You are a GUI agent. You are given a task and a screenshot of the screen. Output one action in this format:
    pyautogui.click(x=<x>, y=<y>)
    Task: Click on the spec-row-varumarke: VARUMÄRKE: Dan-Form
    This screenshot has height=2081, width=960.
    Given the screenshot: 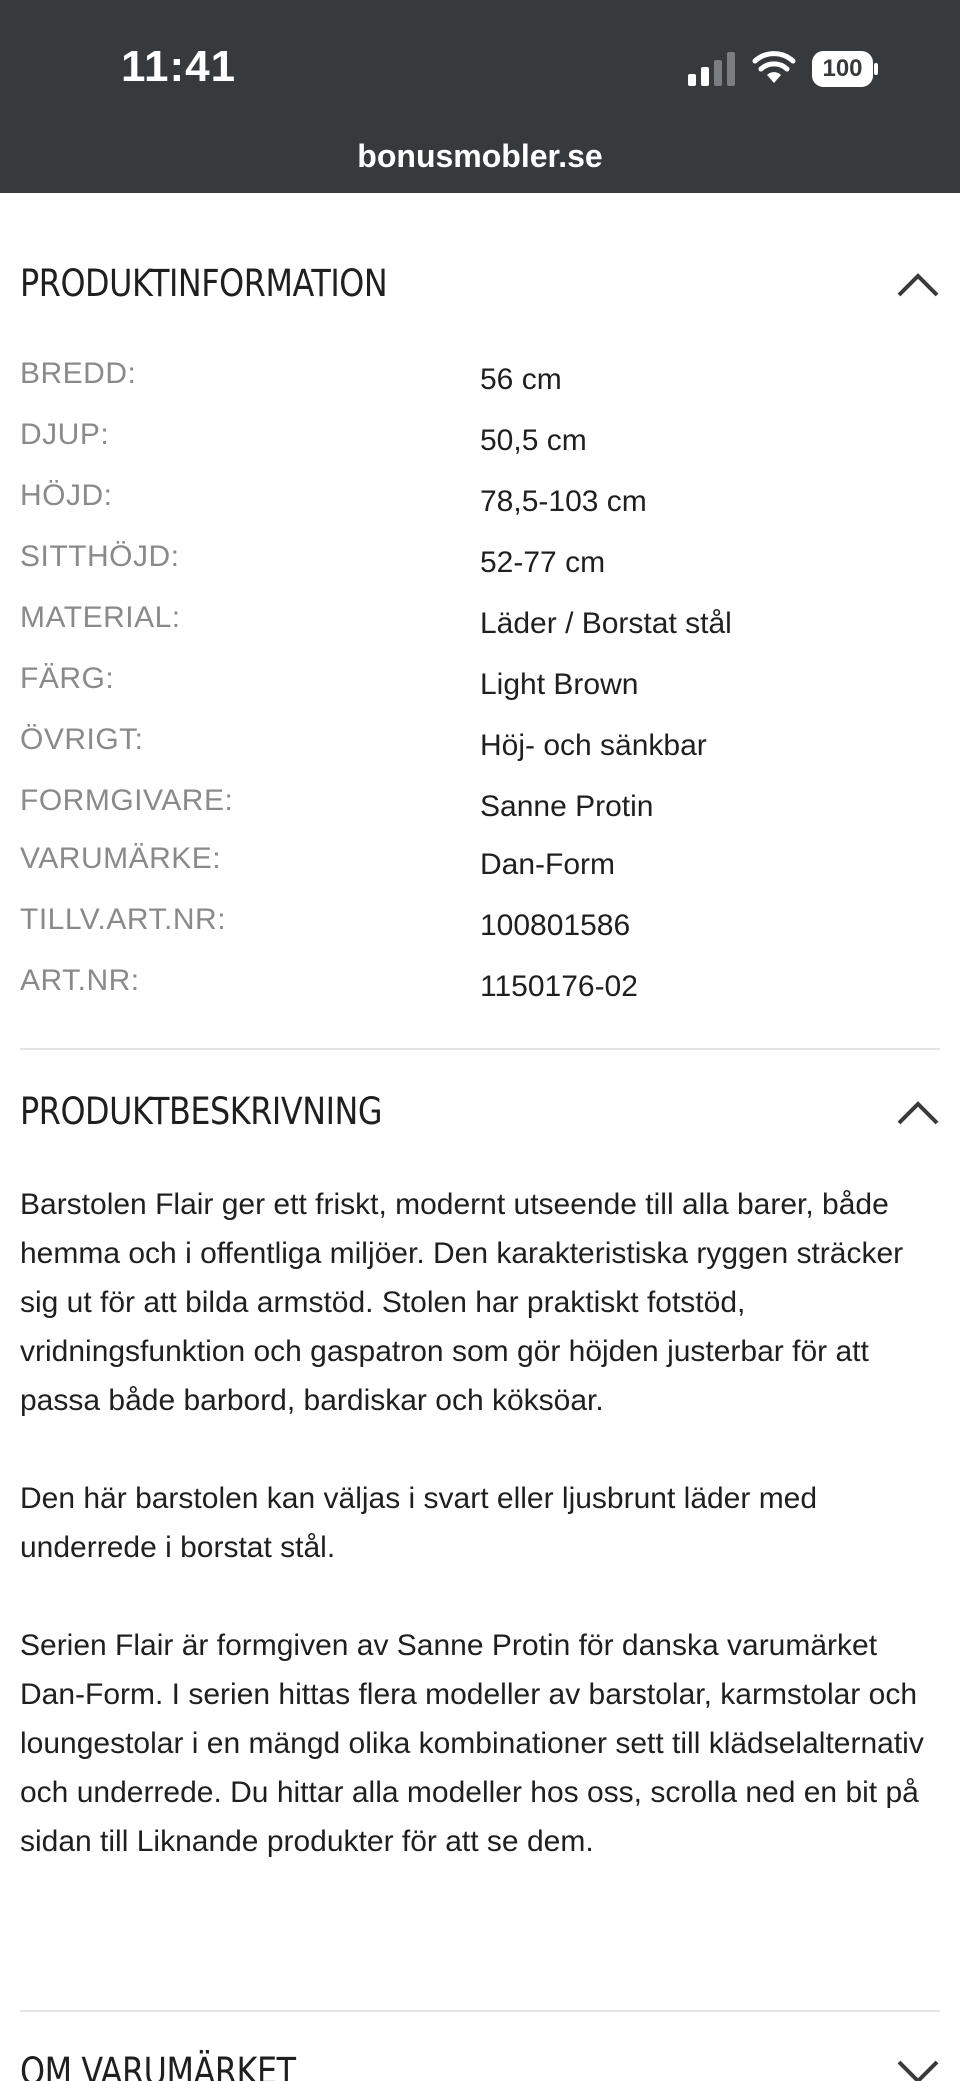 What is the action you would take?
    pyautogui.click(x=480, y=864)
    